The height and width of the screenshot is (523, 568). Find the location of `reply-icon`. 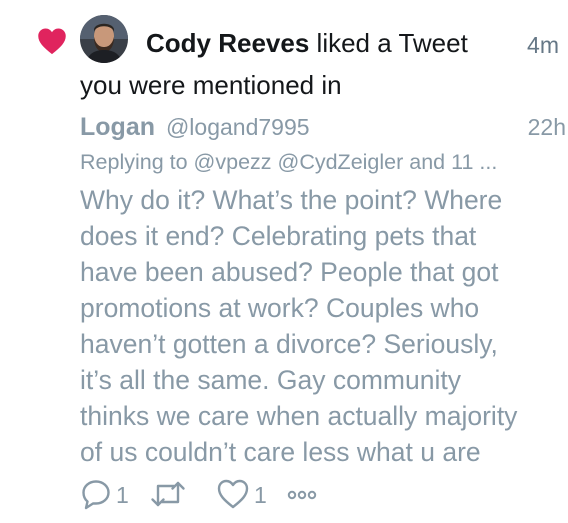

reply-icon is located at coordinates (96, 495).